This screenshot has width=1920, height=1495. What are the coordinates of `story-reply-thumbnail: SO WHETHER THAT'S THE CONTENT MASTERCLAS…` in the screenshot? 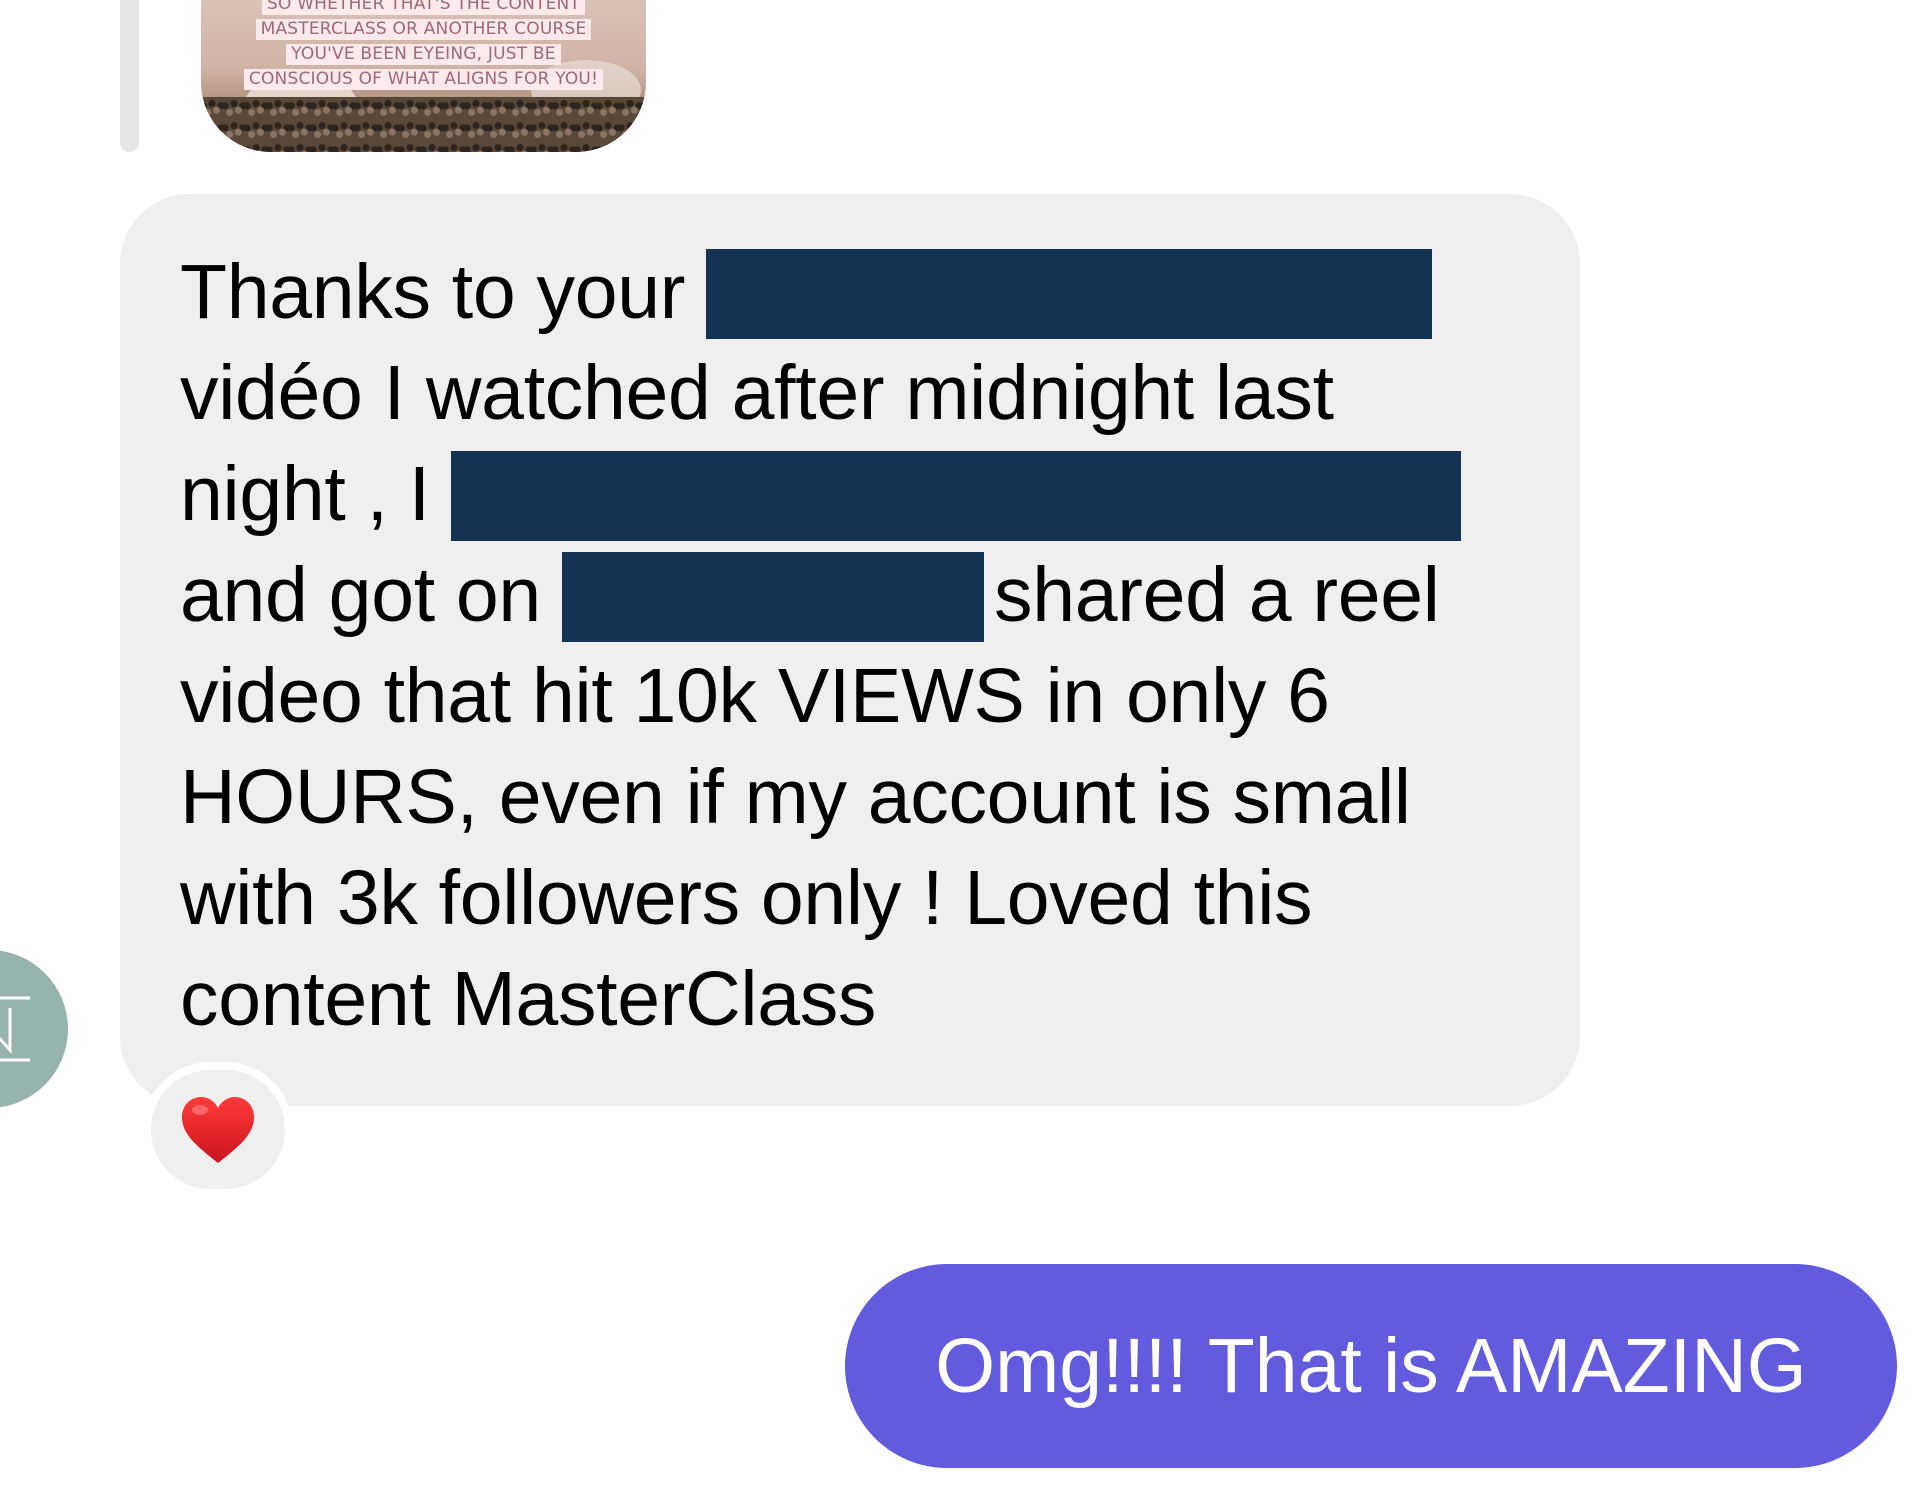 It's located at (423, 76).